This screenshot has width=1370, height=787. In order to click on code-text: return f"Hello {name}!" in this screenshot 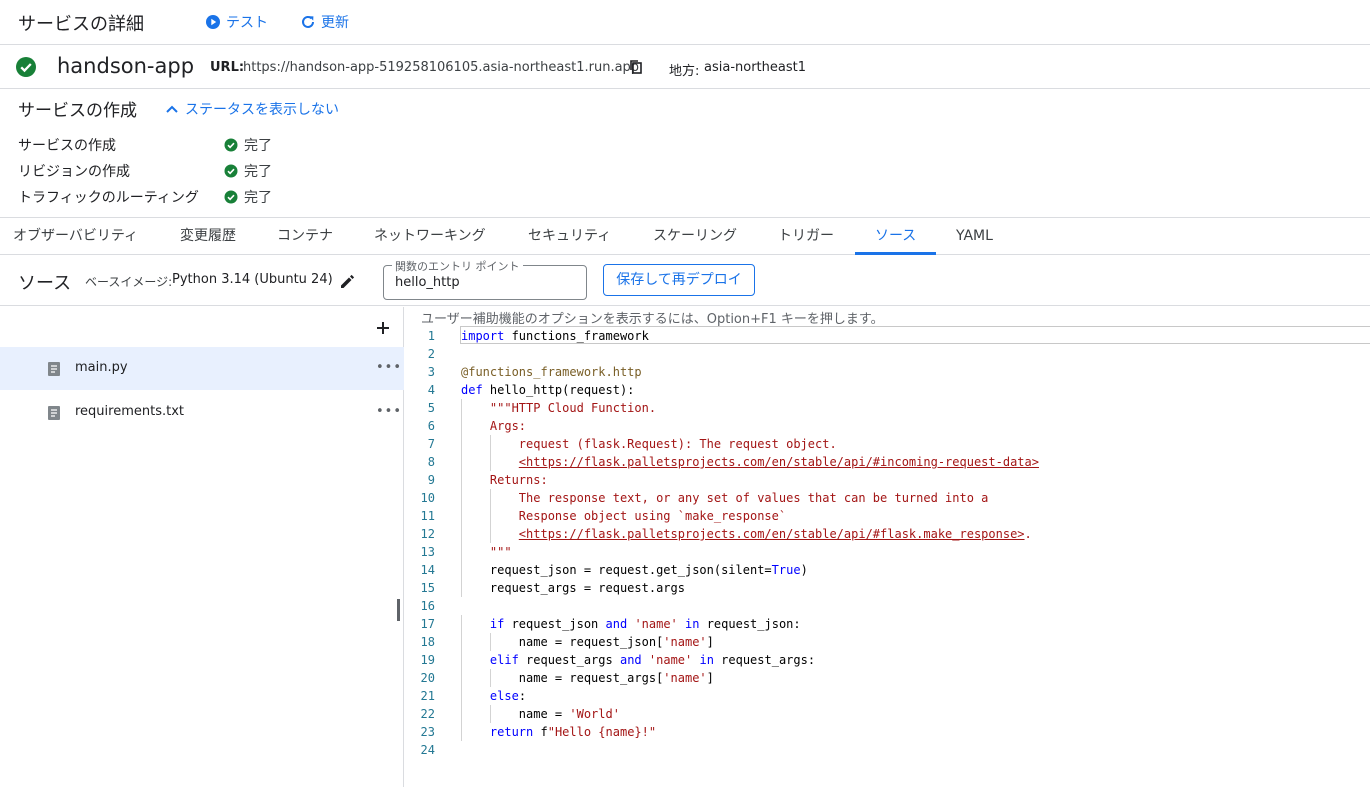, I will do `click(573, 732)`.